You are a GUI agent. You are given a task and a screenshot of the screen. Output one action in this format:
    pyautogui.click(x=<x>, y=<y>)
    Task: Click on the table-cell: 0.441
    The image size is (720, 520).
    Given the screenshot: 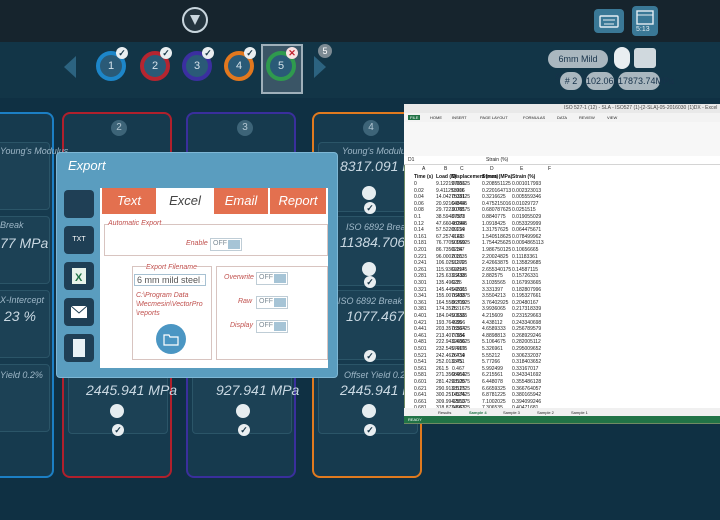 What is the action you would take?
    pyautogui.click(x=420, y=329)
    